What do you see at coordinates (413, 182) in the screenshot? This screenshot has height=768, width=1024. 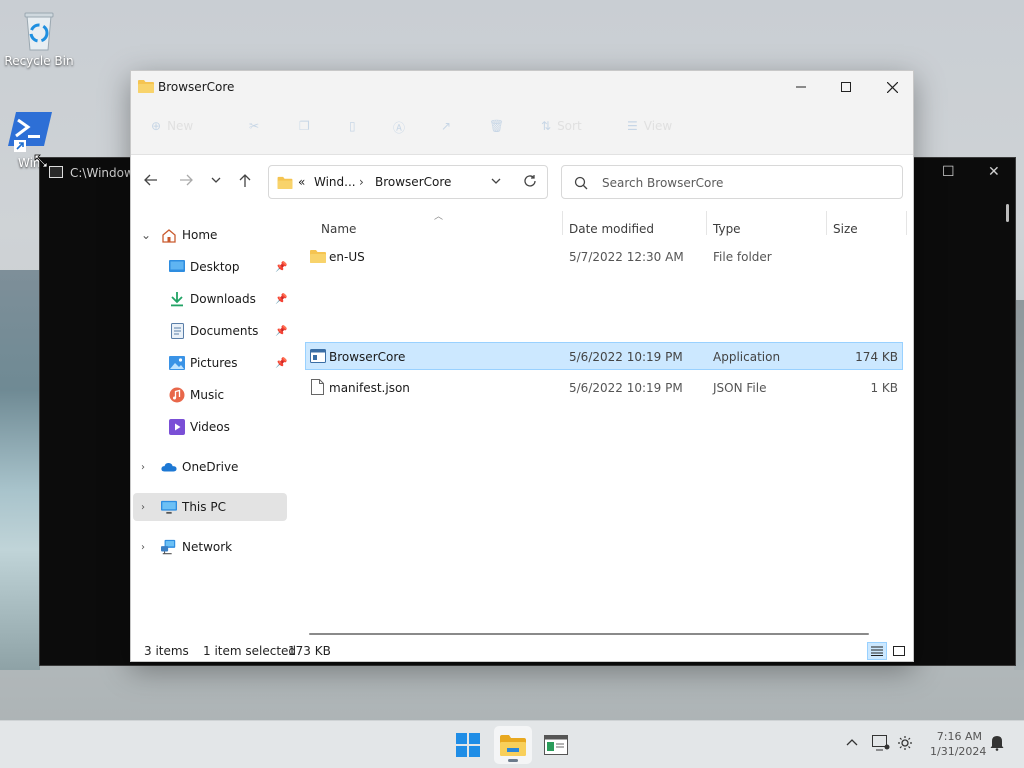 I see `breadcrumb-current: BrowserCore` at bounding box center [413, 182].